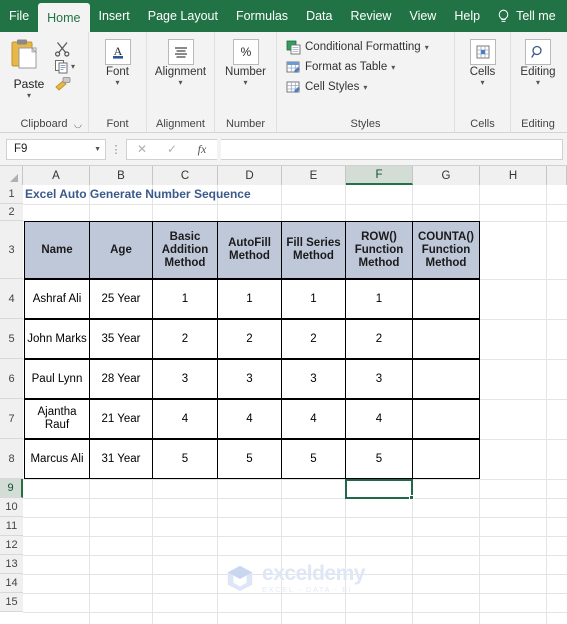 Image resolution: width=567 pixels, height=624 pixels. I want to click on paste-dropdown-caret: ▾, so click(29, 96).